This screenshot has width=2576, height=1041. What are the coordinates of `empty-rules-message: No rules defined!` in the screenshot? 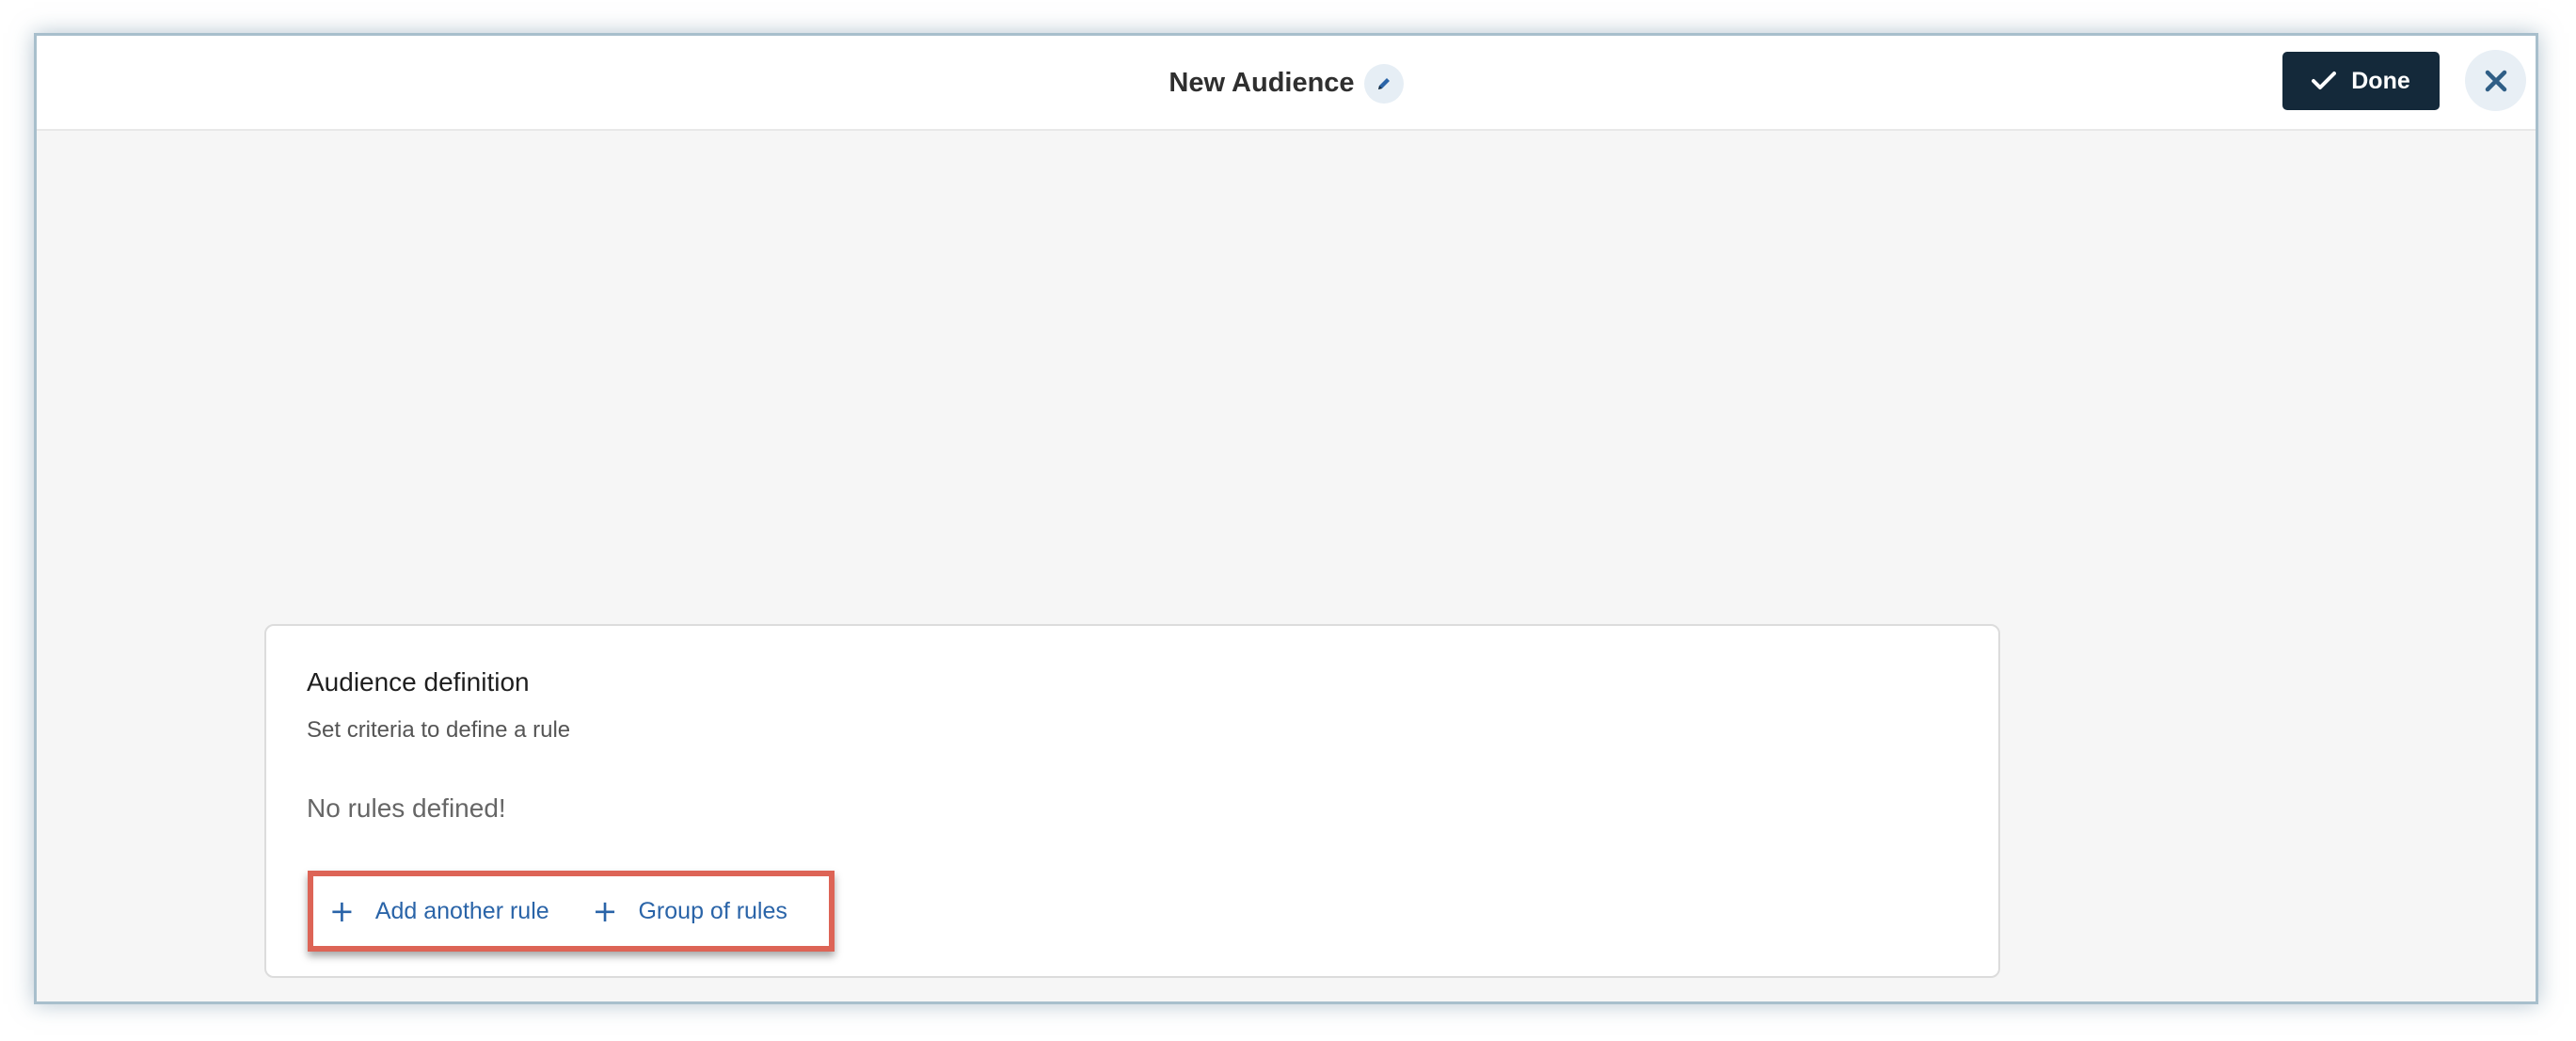 It's located at (406, 808).